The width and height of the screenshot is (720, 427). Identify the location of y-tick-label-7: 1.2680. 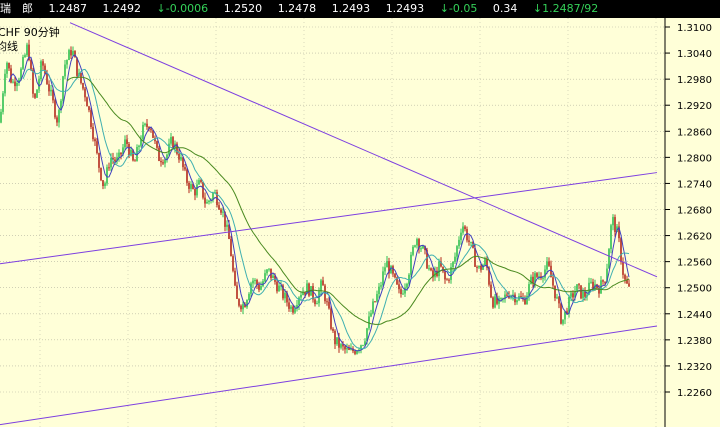
(694, 211).